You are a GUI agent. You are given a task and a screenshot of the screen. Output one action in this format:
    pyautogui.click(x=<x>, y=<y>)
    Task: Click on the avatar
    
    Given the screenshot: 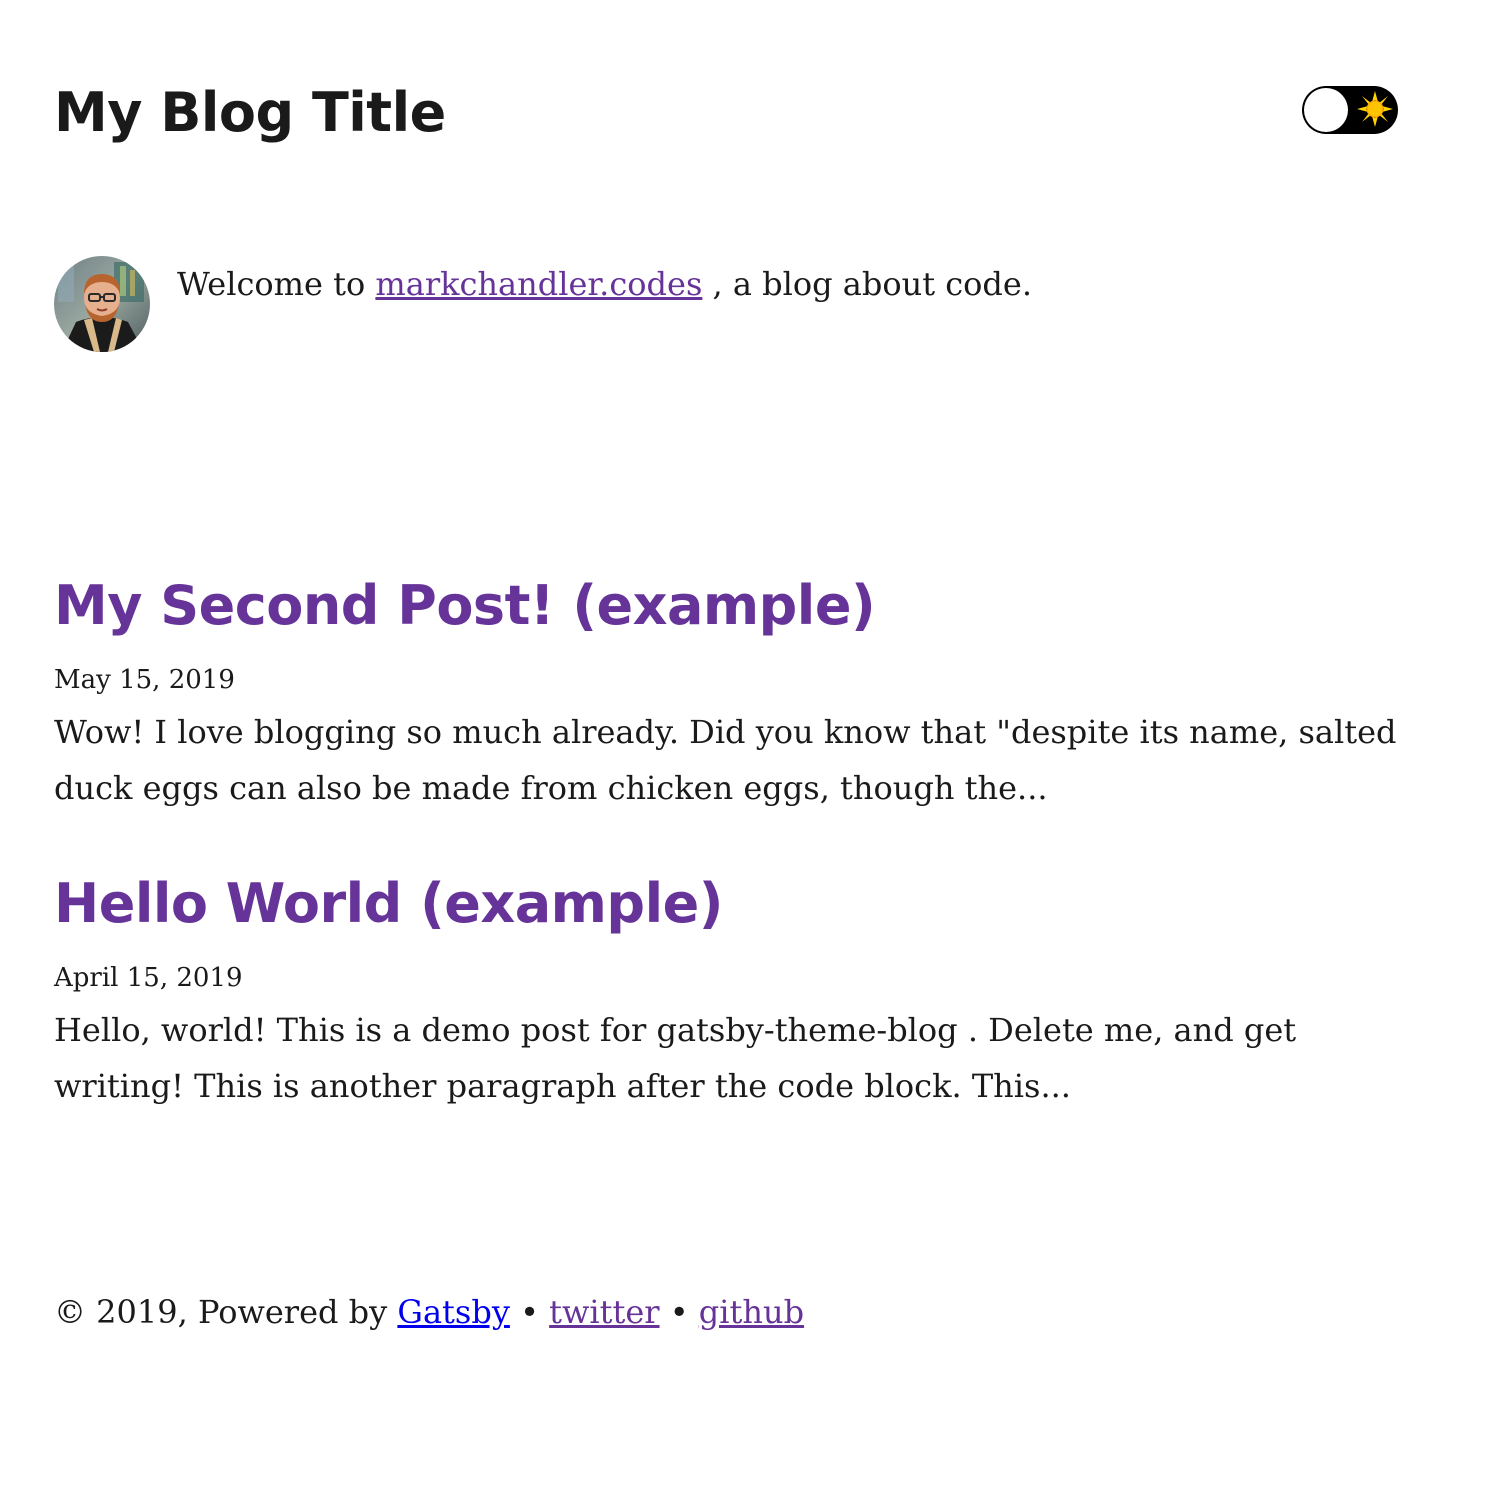 What is the action you would take?
    pyautogui.click(x=102, y=304)
    